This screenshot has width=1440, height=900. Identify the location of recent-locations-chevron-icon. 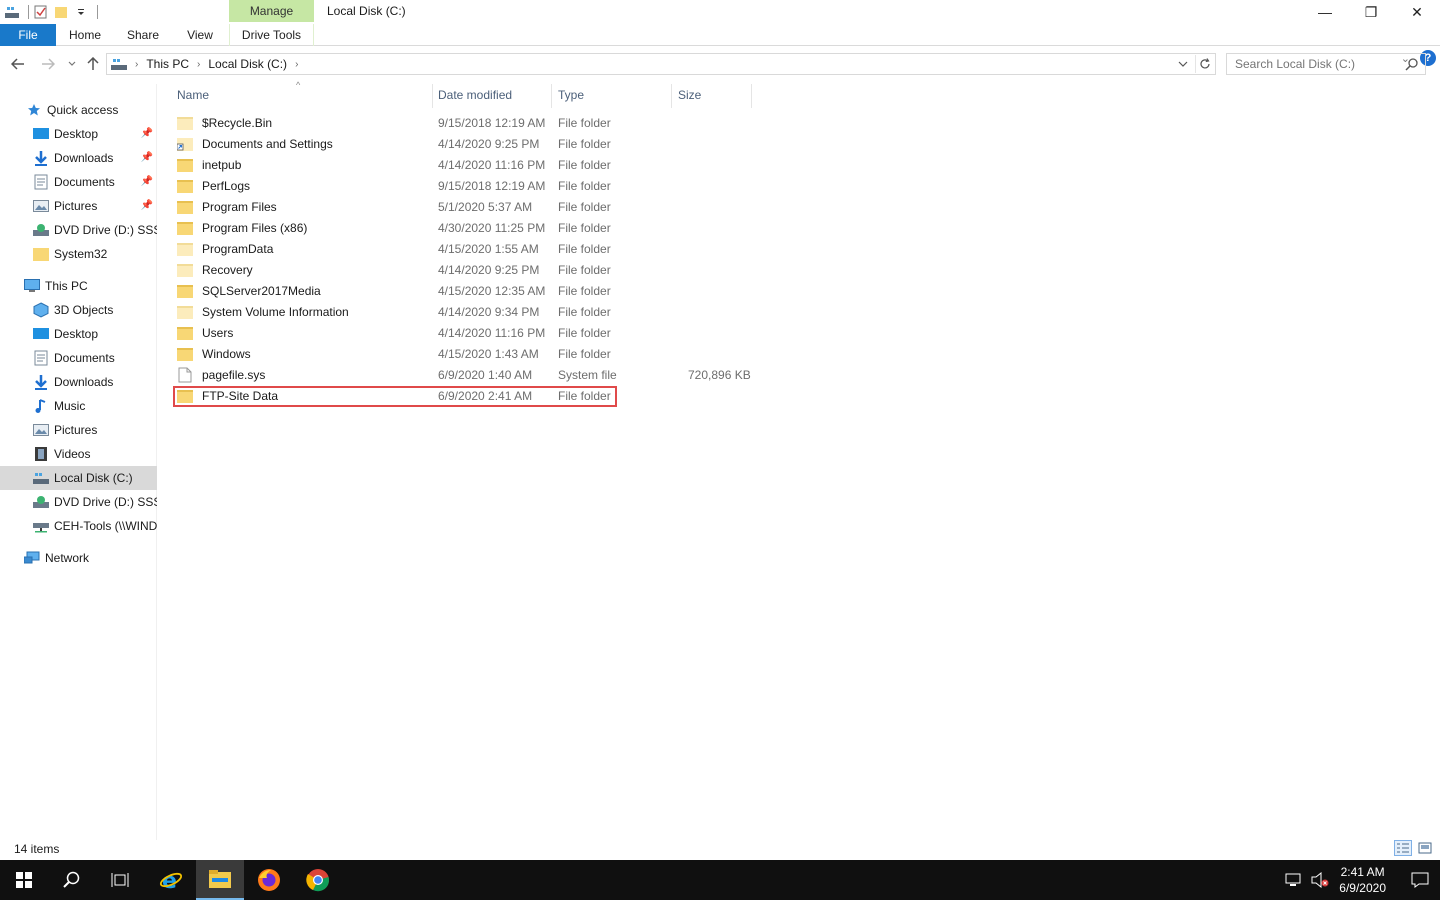
(72, 64).